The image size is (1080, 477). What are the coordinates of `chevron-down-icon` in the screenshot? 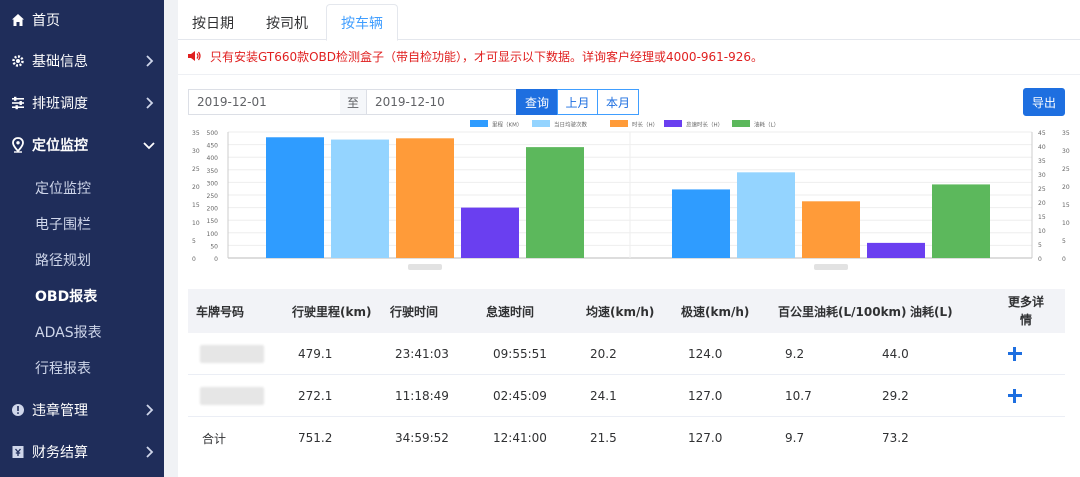 It's located at (149, 146).